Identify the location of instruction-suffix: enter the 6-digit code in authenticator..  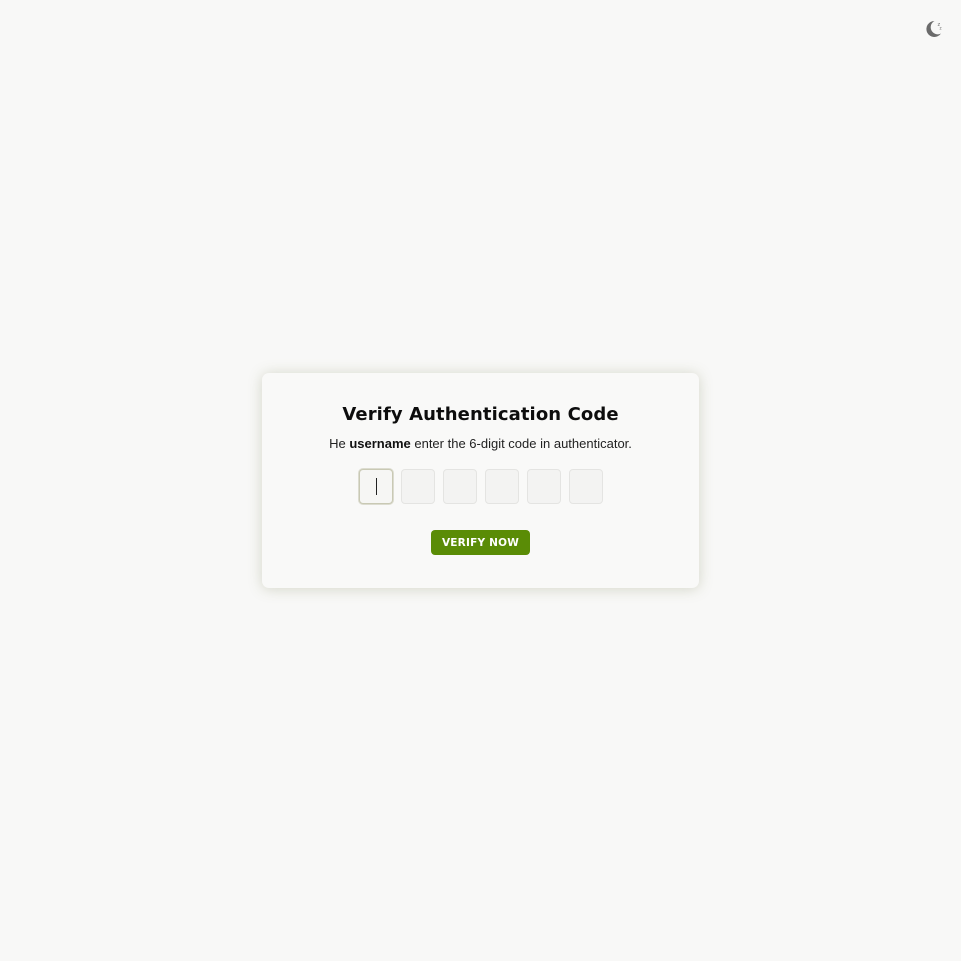
(521, 443).